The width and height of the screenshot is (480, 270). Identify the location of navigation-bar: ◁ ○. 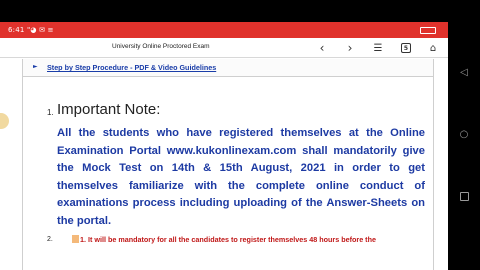
(464, 154).